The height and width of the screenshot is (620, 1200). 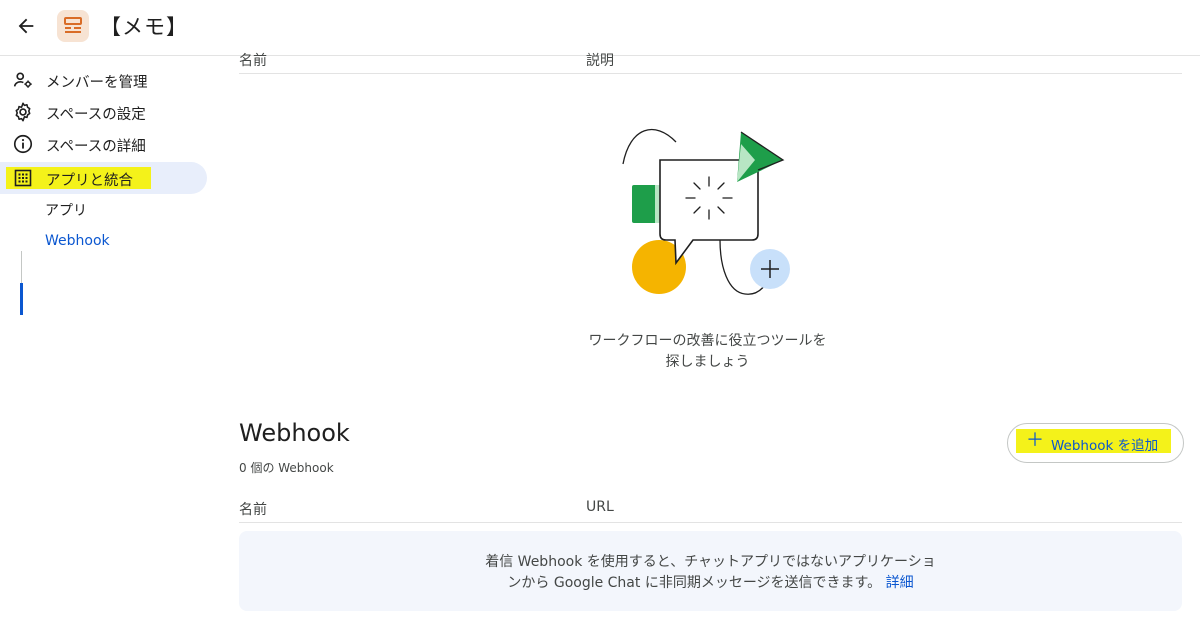 I want to click on learn-more-link: 詳細, so click(x=900, y=583).